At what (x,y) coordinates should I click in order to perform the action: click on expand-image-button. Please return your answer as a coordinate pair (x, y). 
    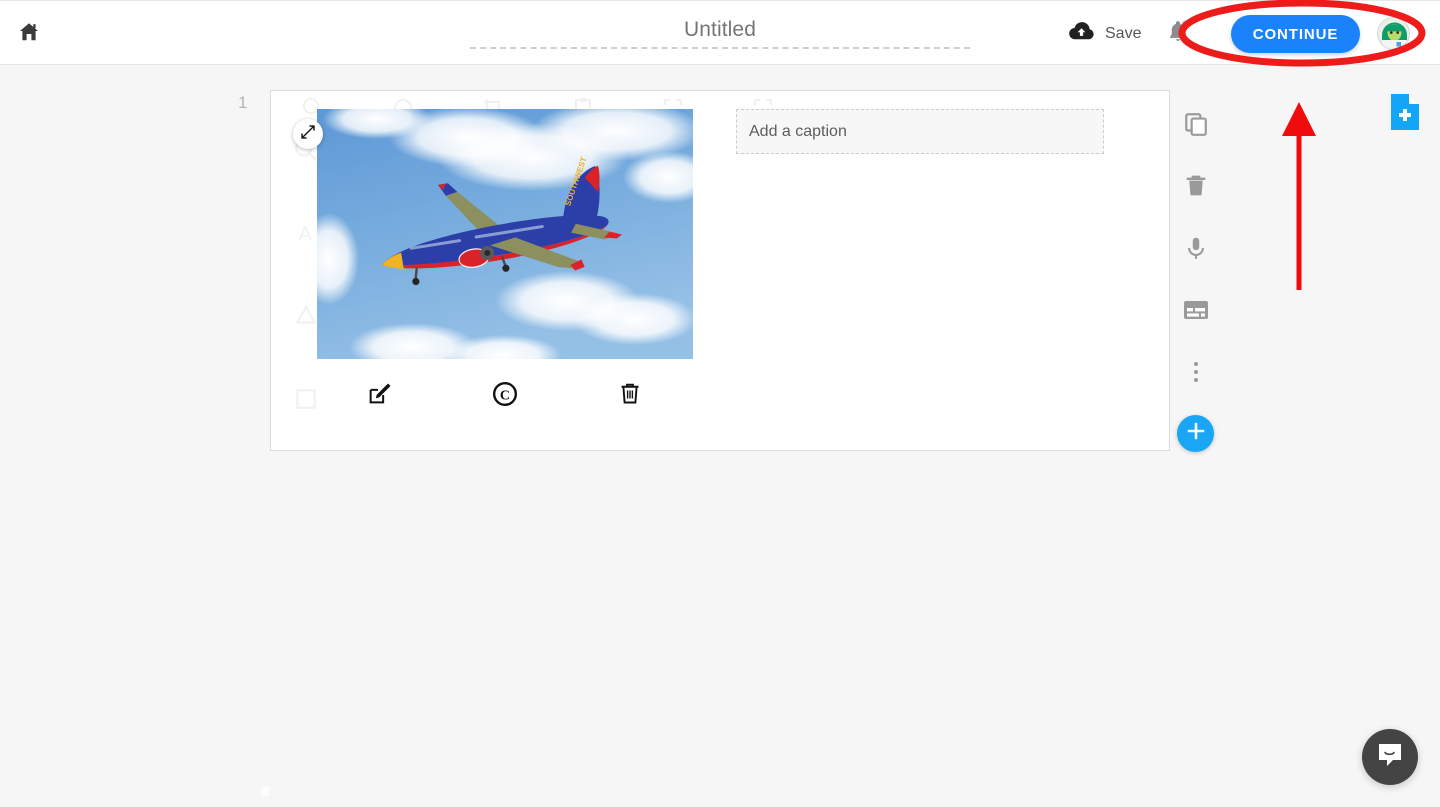
    Looking at the image, I should click on (308, 134).